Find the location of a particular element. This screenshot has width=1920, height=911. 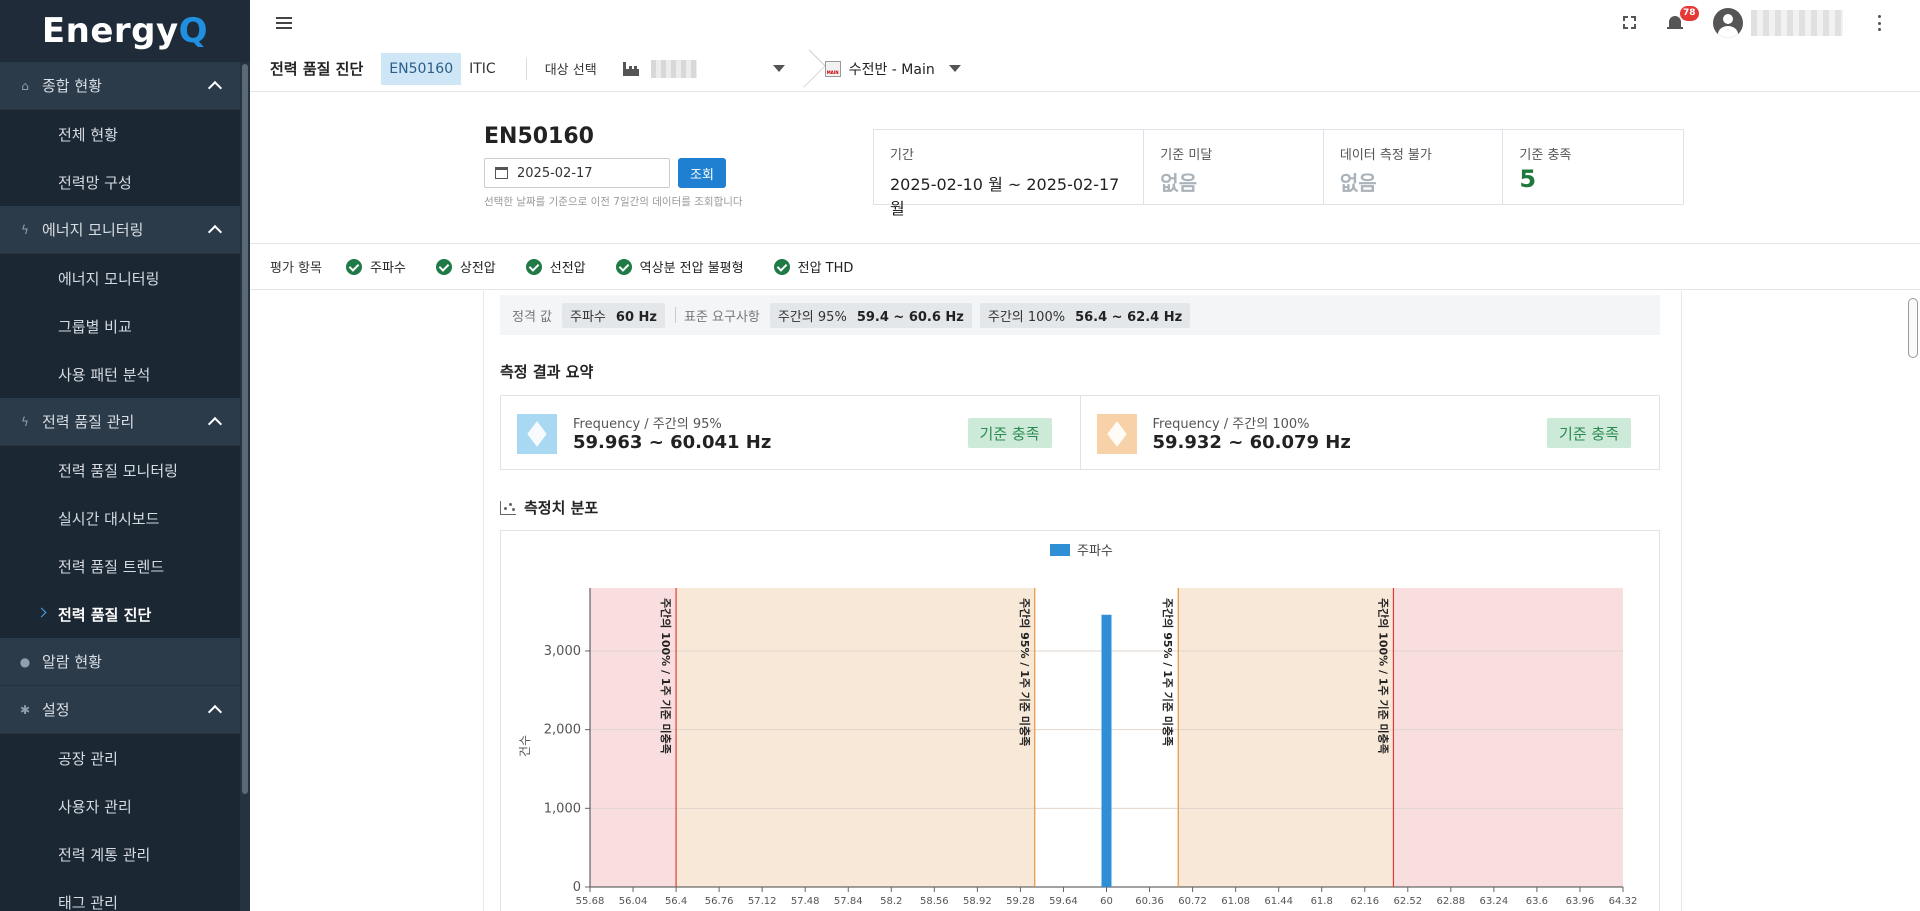

x-tick-label: 57.84 is located at coordinates (848, 901).